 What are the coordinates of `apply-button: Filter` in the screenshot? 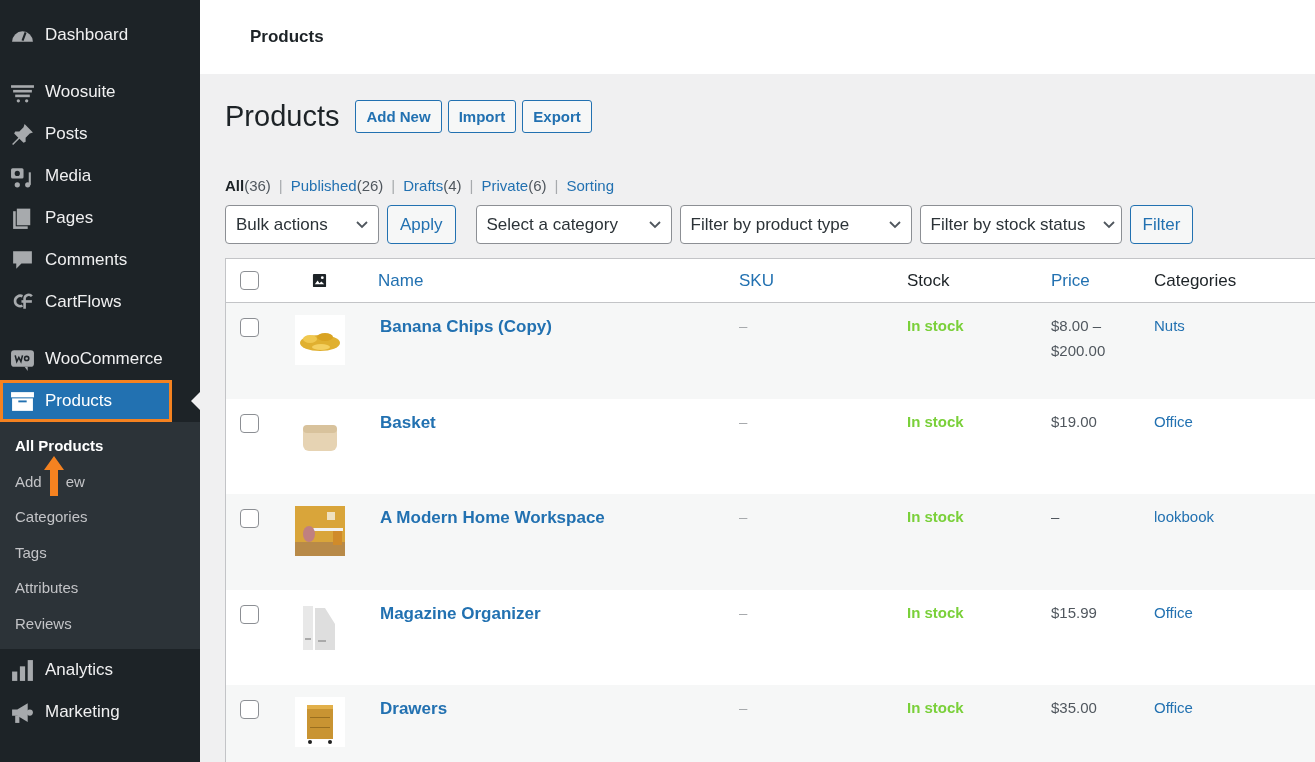 It's located at (1161, 224).